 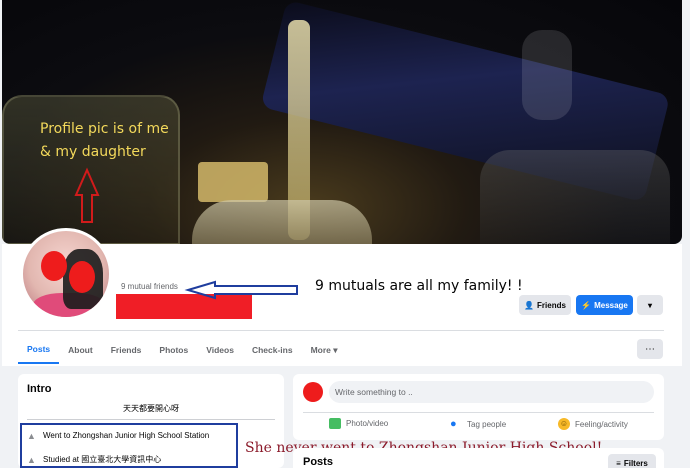 What do you see at coordinates (220, 350) in the screenshot?
I see `tab-videos: Videos` at bounding box center [220, 350].